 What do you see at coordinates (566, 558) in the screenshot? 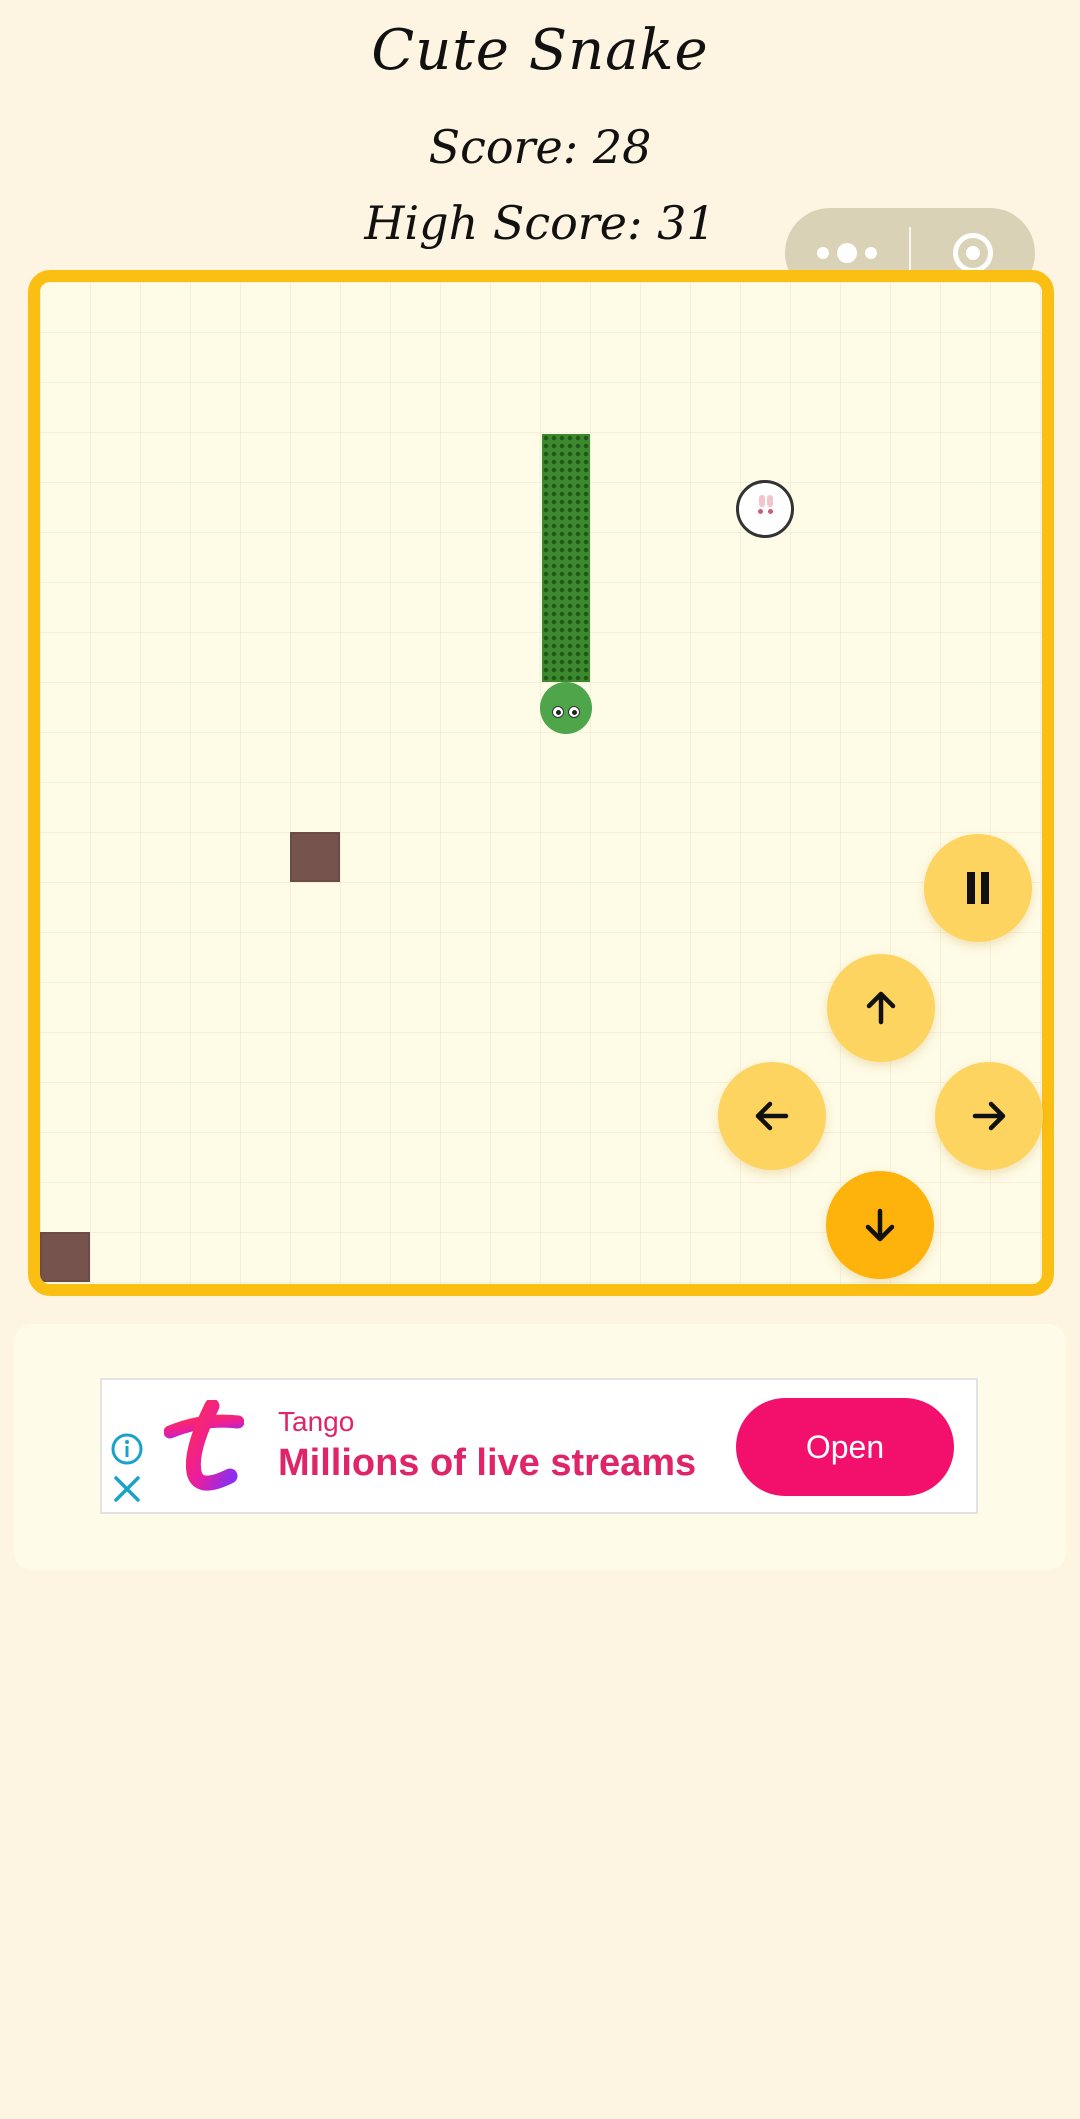
I see `snake-body` at bounding box center [566, 558].